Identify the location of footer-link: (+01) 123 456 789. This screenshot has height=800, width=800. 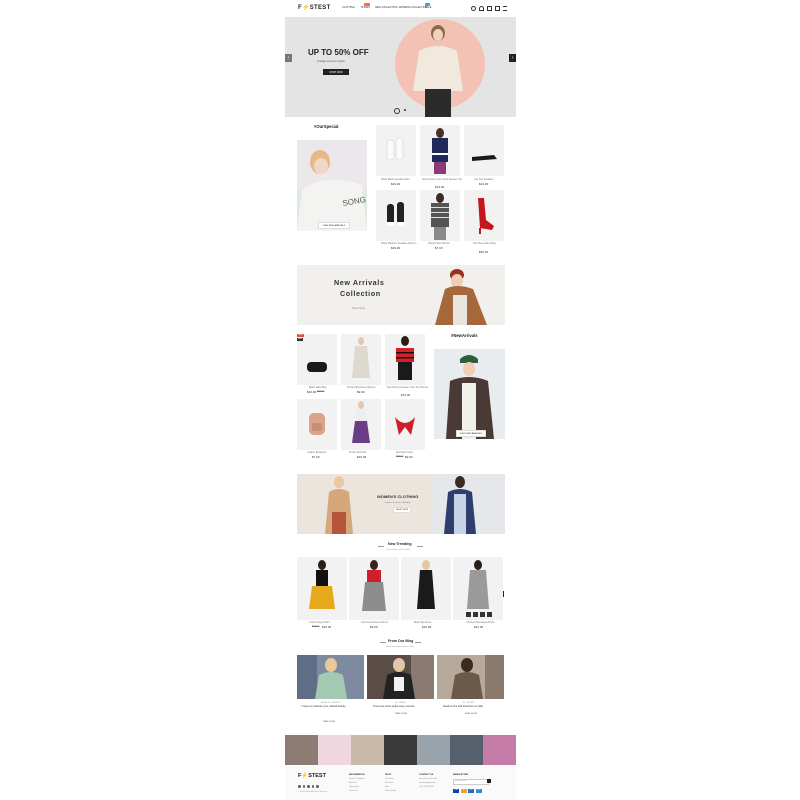
(426, 787).